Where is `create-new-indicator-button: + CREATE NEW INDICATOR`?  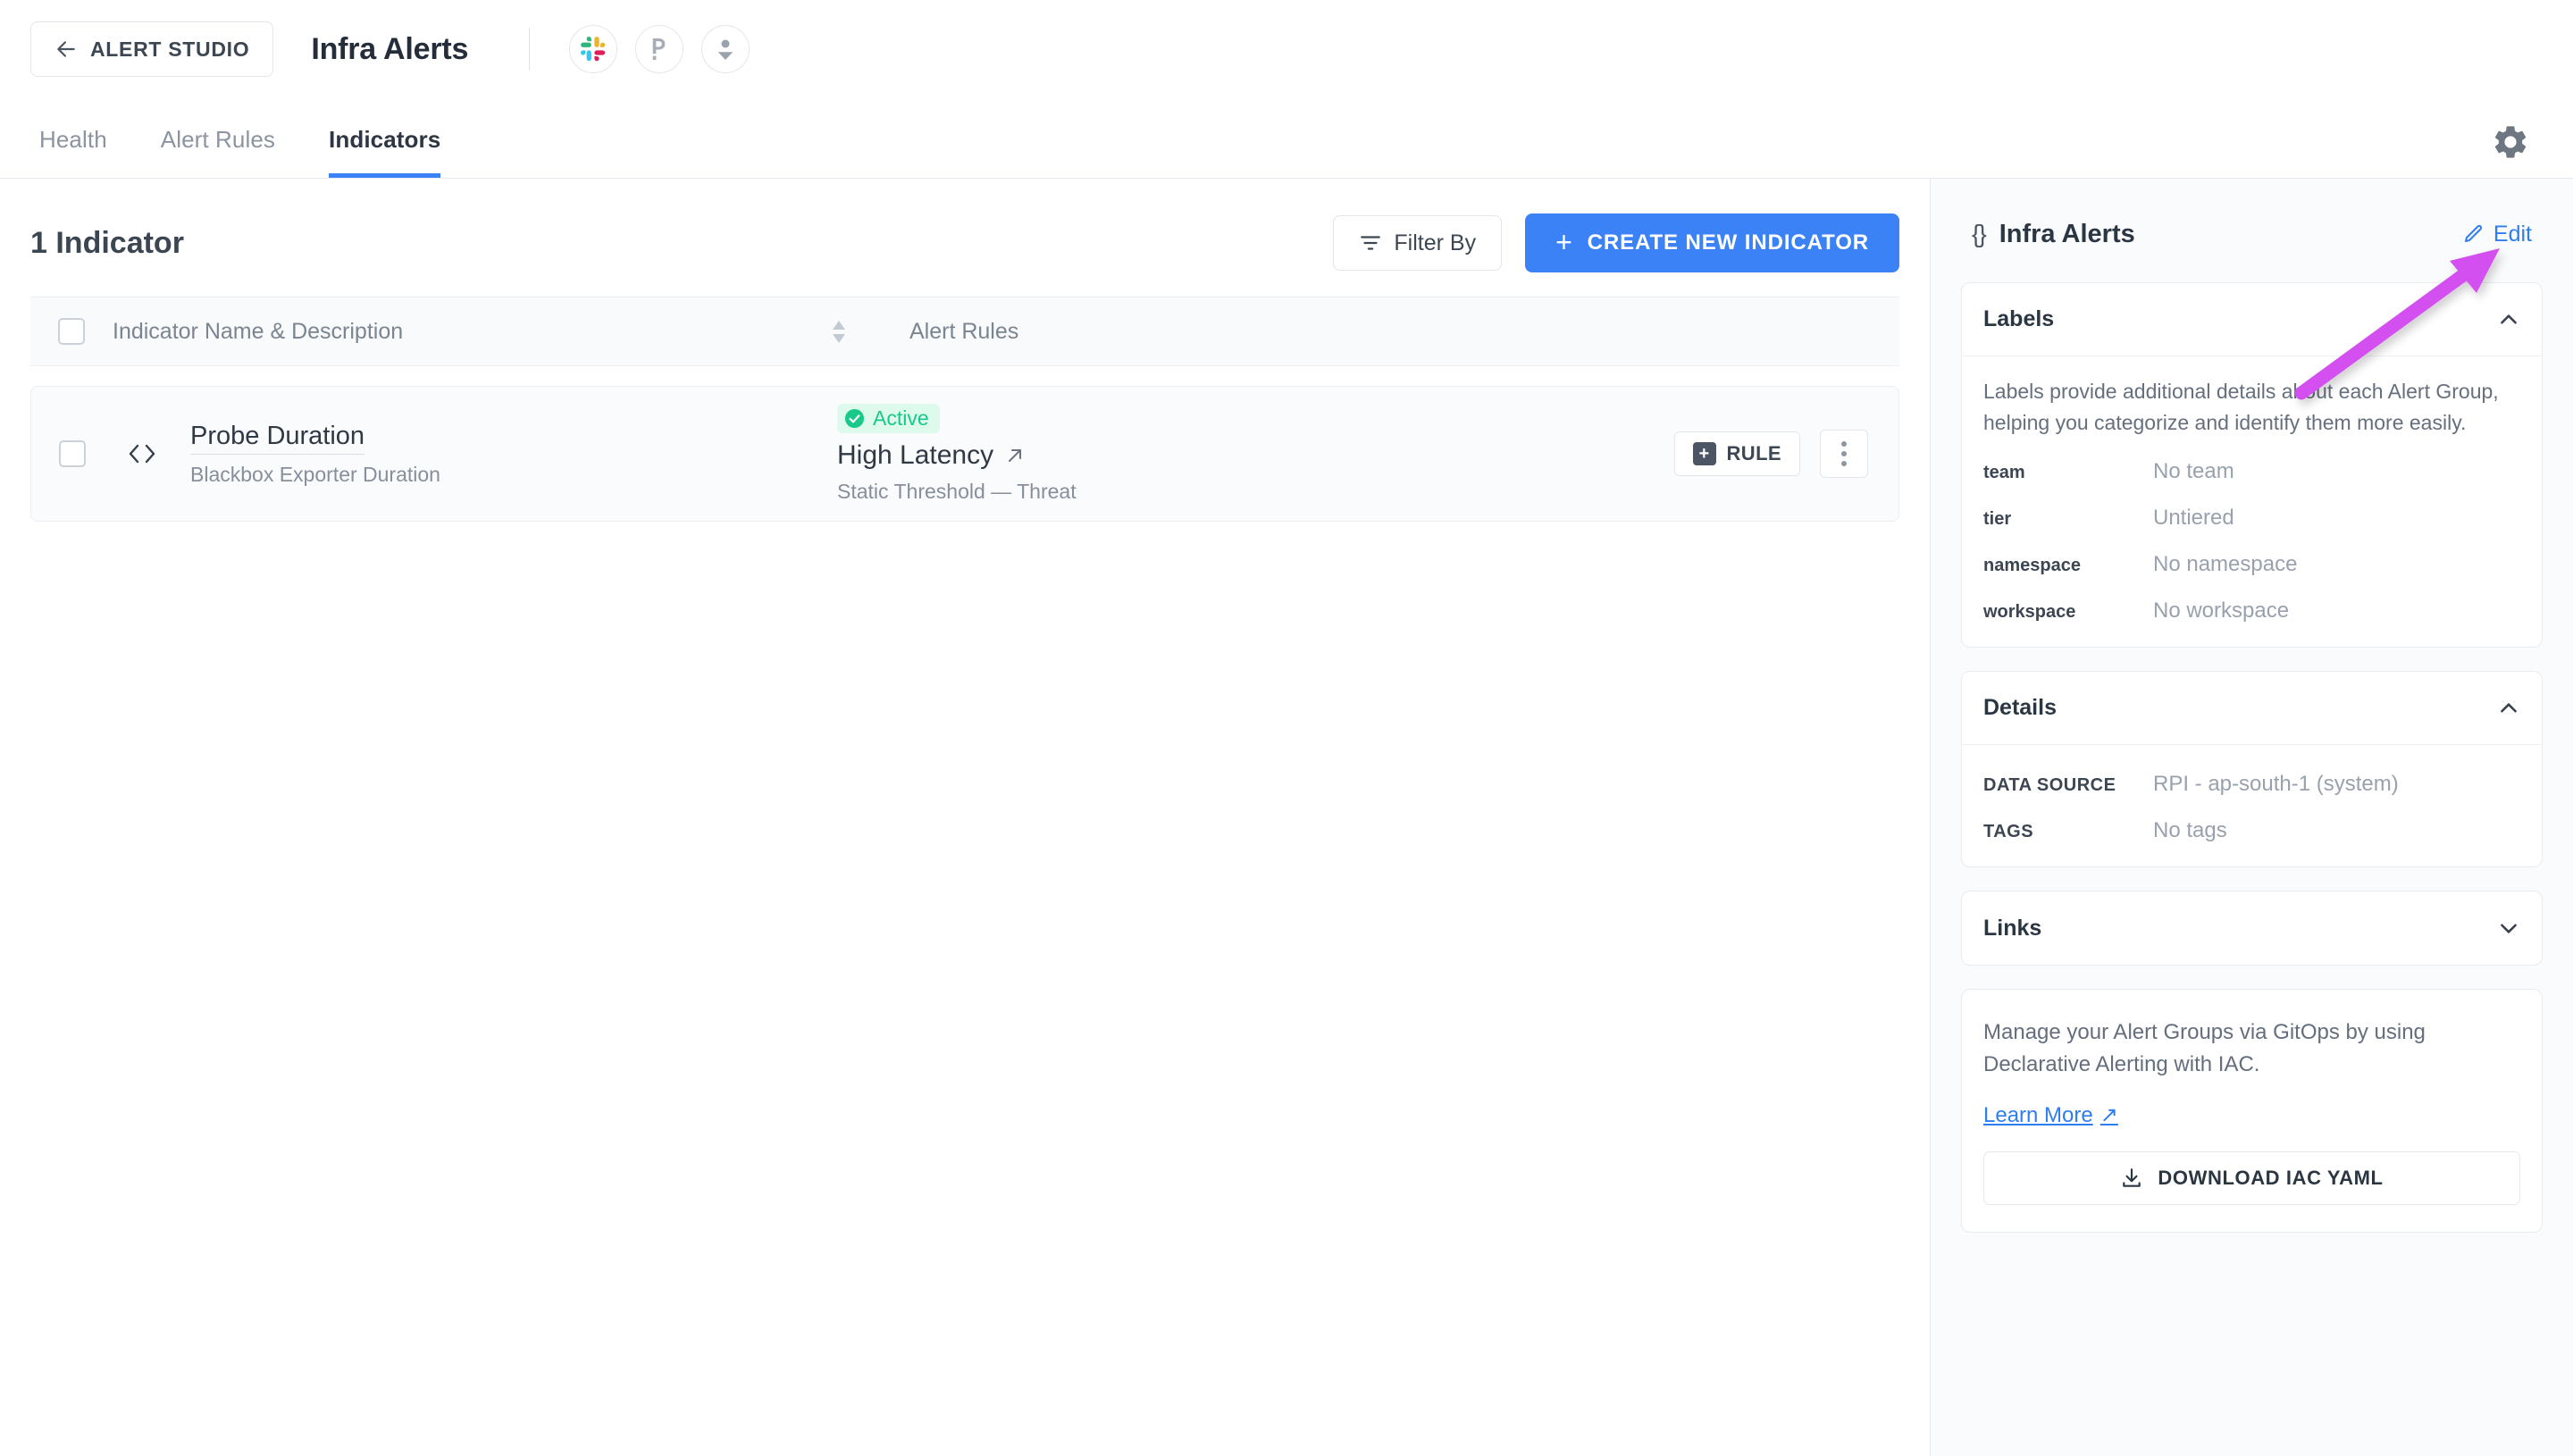
create-new-indicator-button: + CREATE NEW INDICATOR is located at coordinates (1712, 242).